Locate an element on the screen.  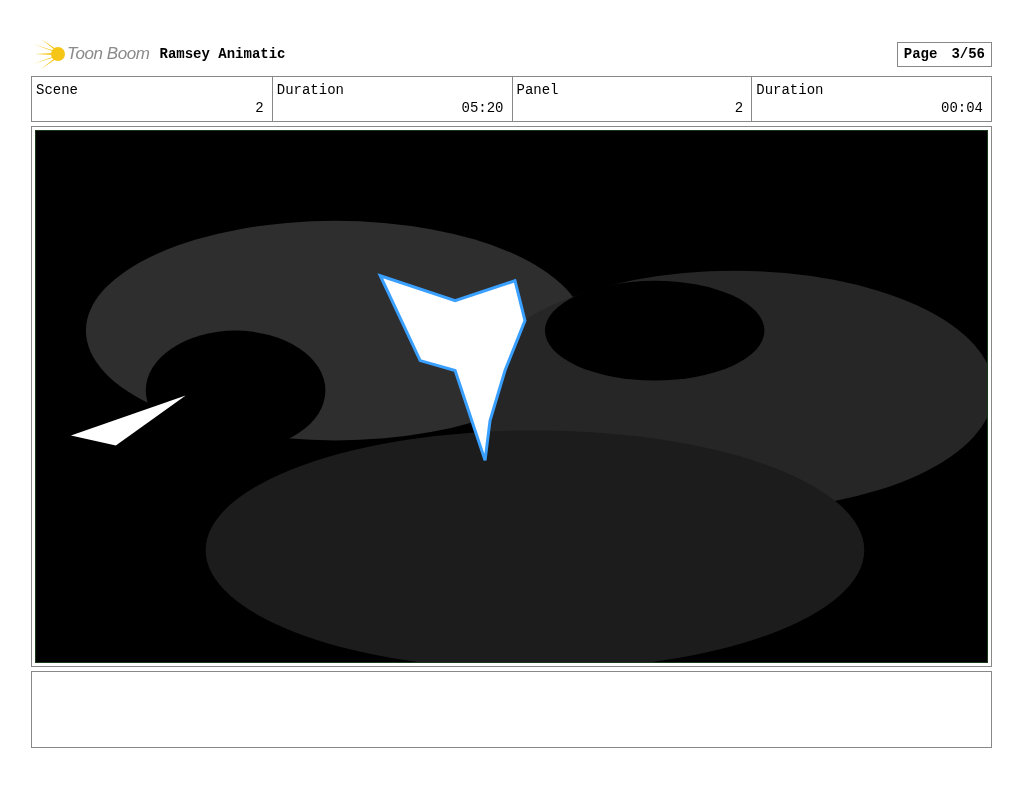
starburst-logo-icon is located at coordinates (49, 54).